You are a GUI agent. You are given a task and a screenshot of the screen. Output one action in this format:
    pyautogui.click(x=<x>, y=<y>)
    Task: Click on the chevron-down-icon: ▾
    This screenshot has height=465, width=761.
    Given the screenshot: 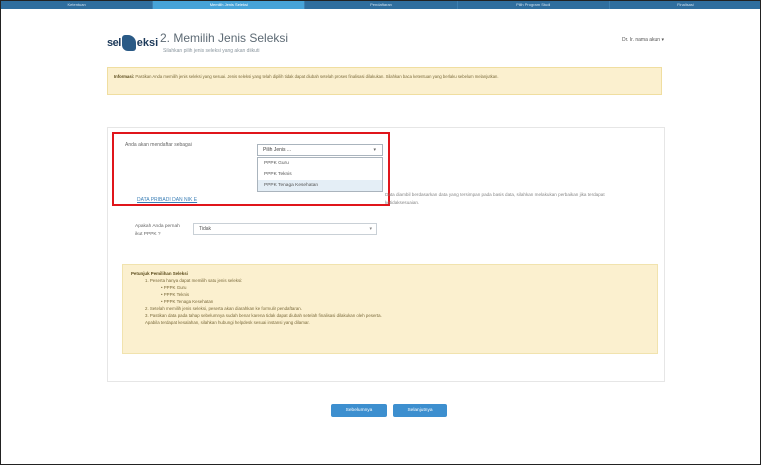 What is the action you would take?
    pyautogui.click(x=370, y=229)
    